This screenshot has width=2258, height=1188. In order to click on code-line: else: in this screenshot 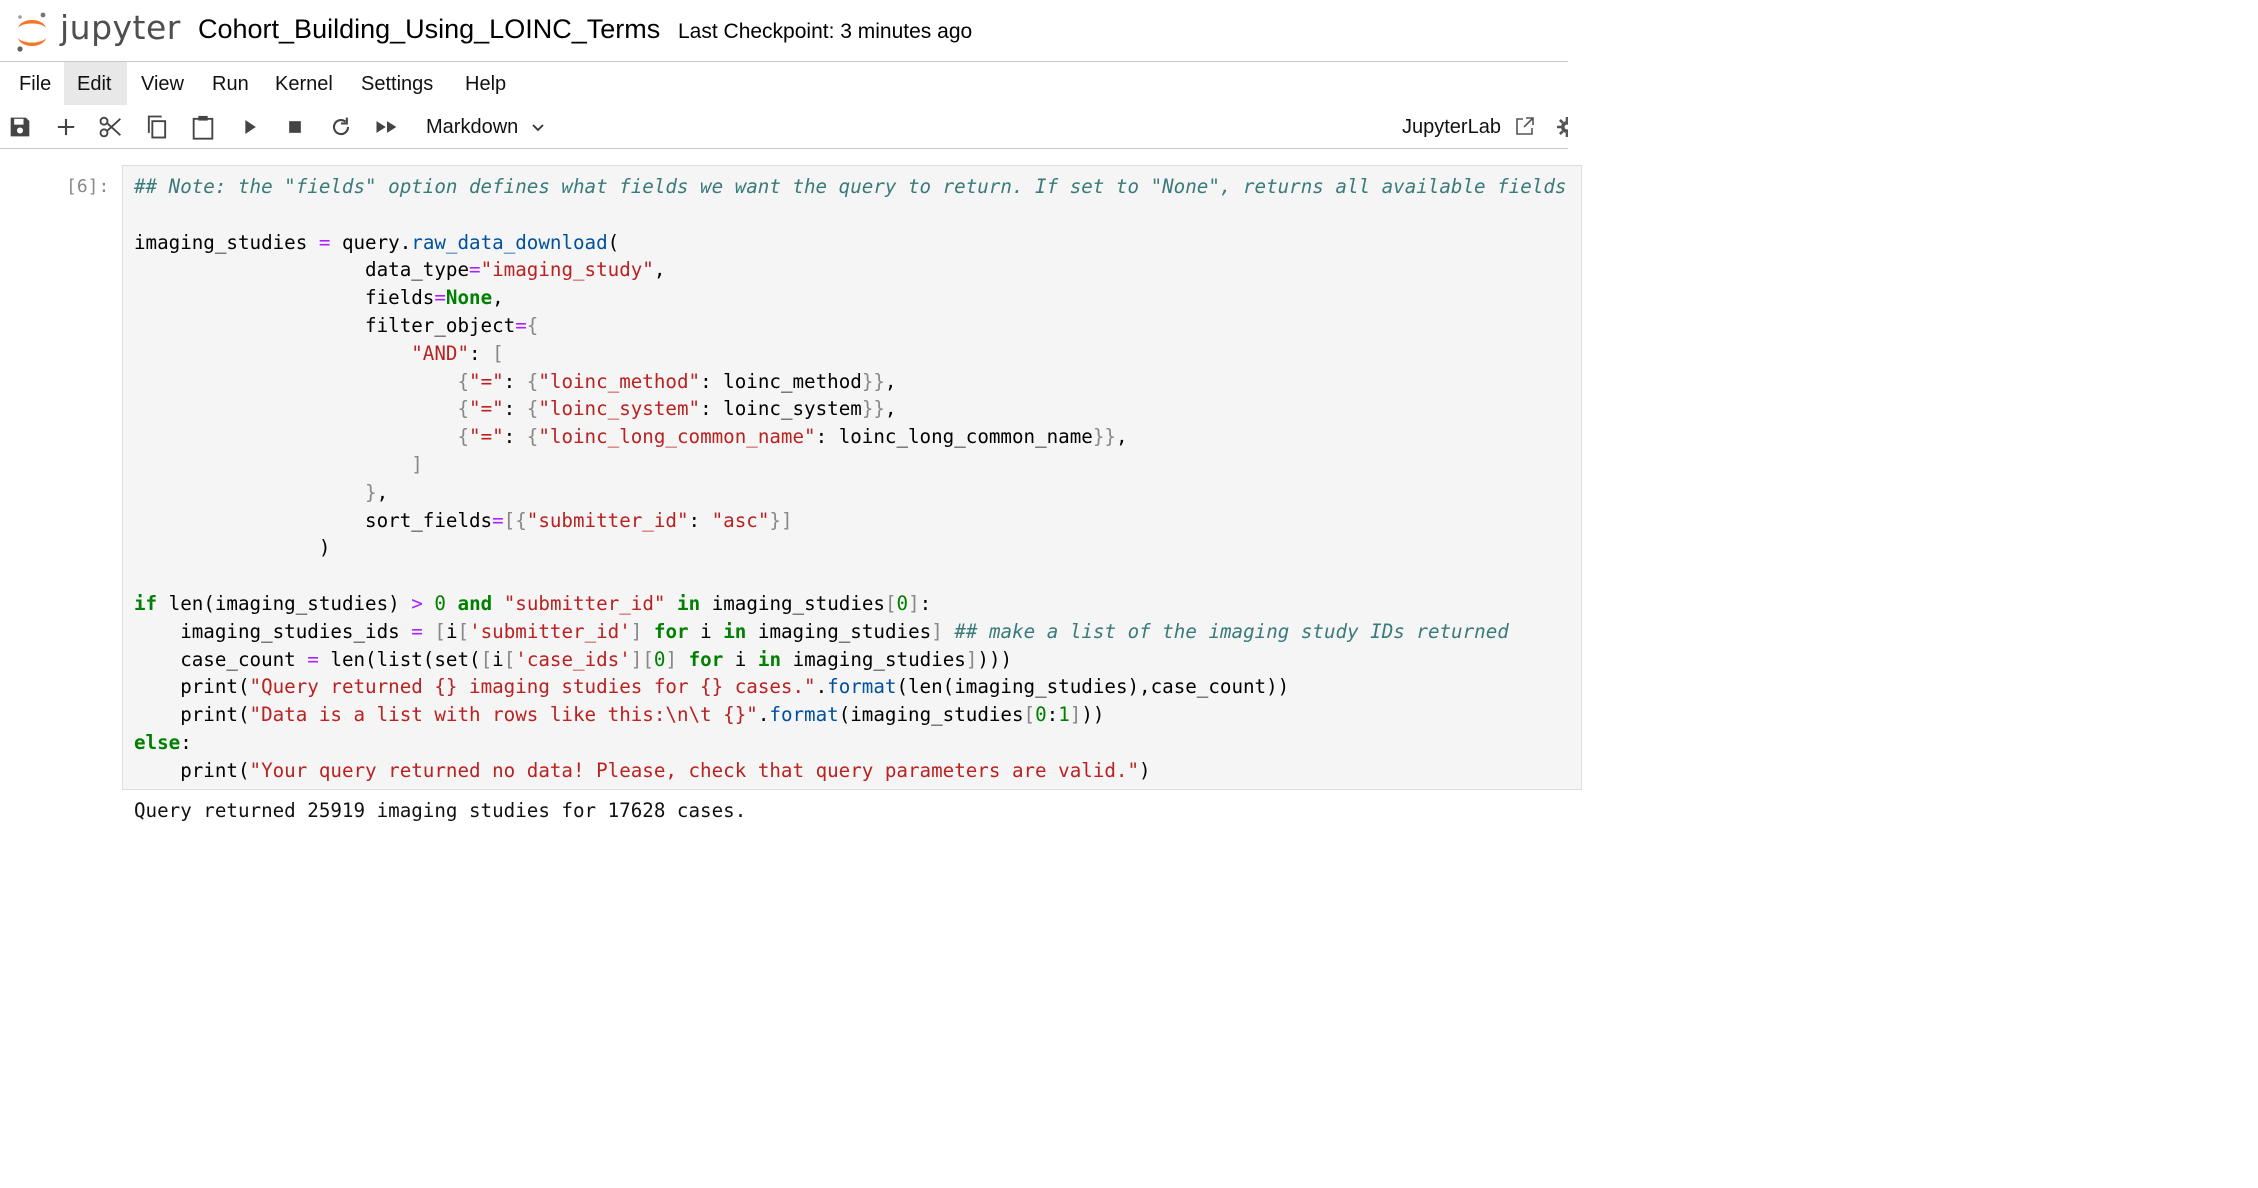, I will do `click(163, 742)`.